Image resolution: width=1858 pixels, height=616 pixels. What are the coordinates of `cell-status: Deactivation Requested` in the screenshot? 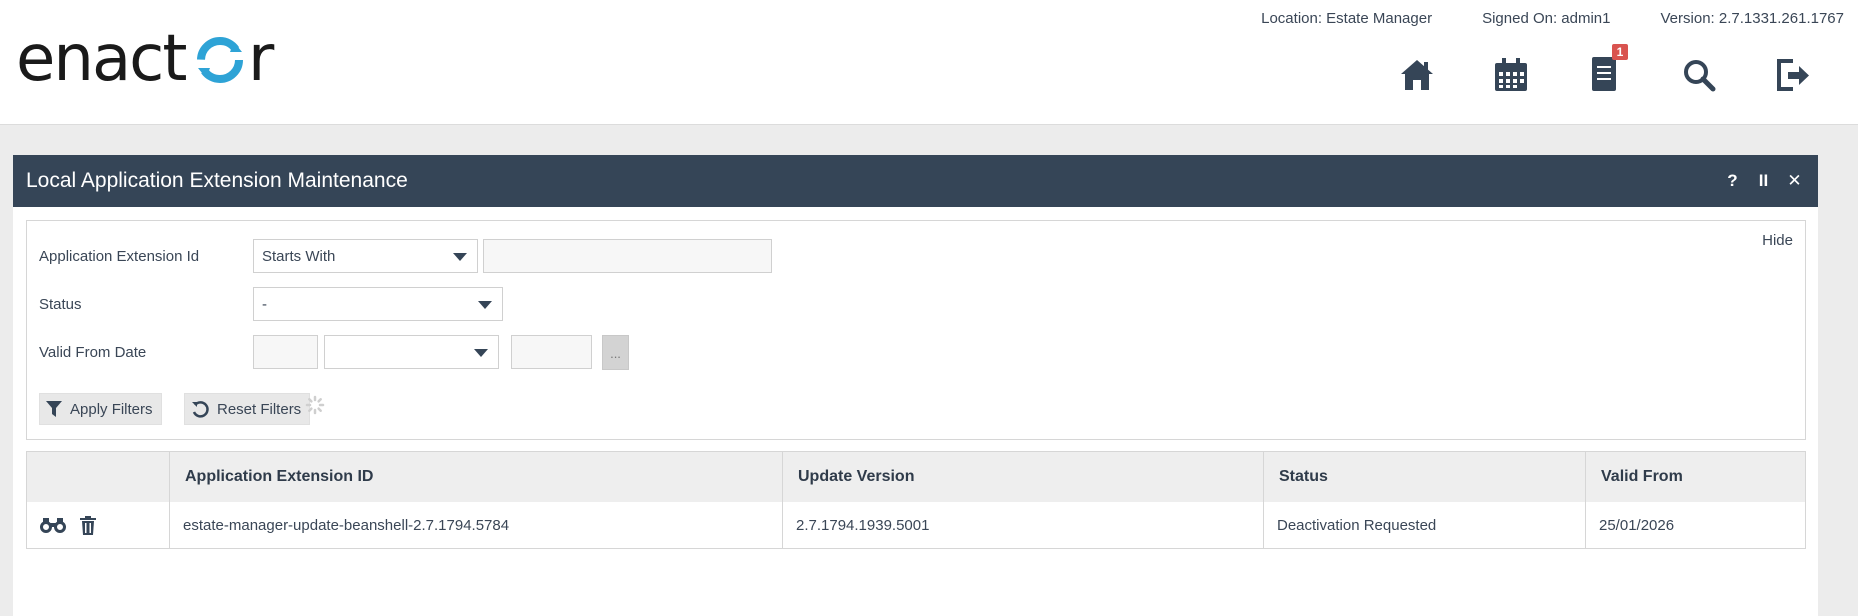 It's located at (1425, 525).